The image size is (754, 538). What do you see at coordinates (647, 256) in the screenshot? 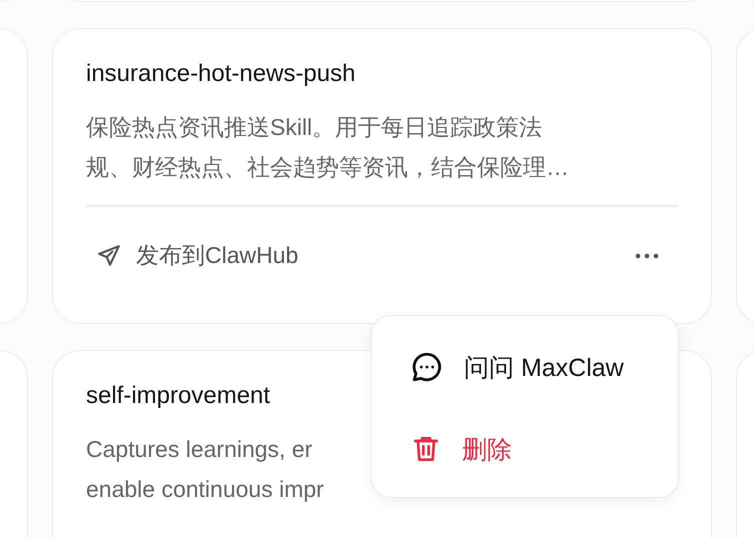
I see `more-icon` at bounding box center [647, 256].